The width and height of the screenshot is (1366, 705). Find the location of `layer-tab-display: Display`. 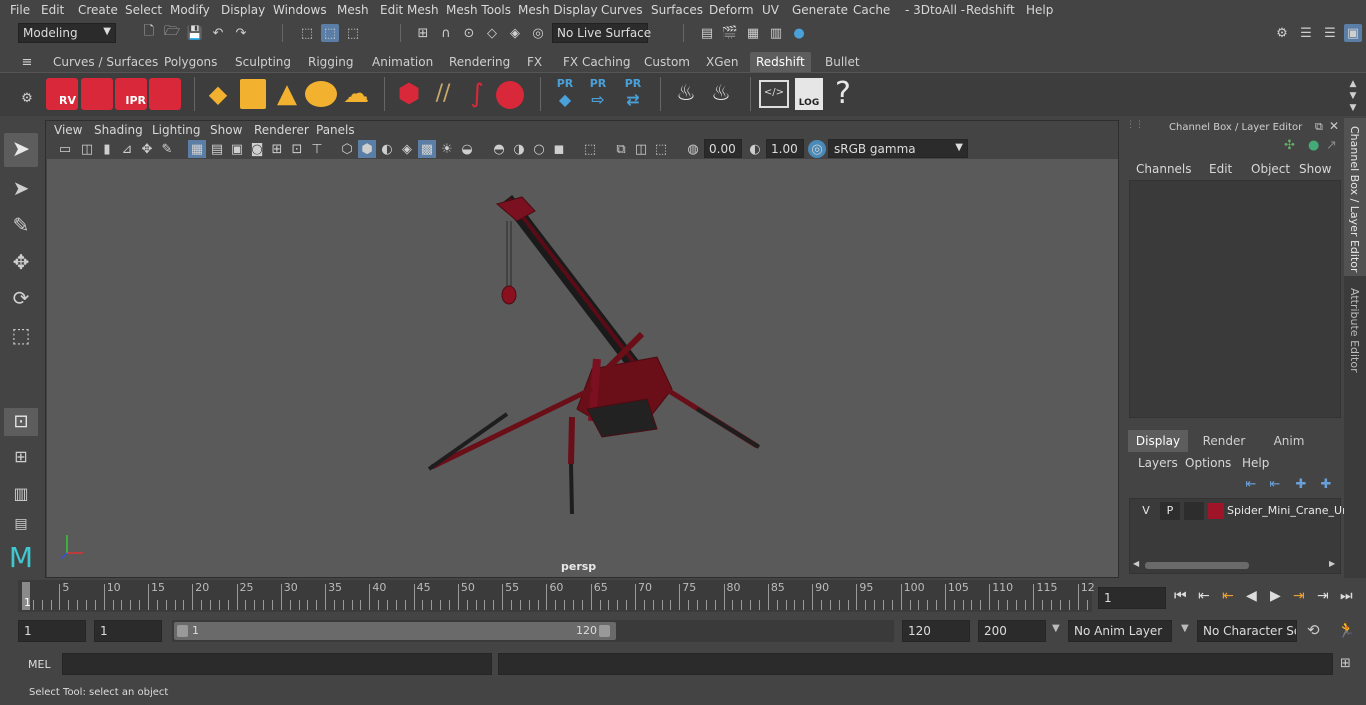

layer-tab-display: Display is located at coordinates (1158, 441).